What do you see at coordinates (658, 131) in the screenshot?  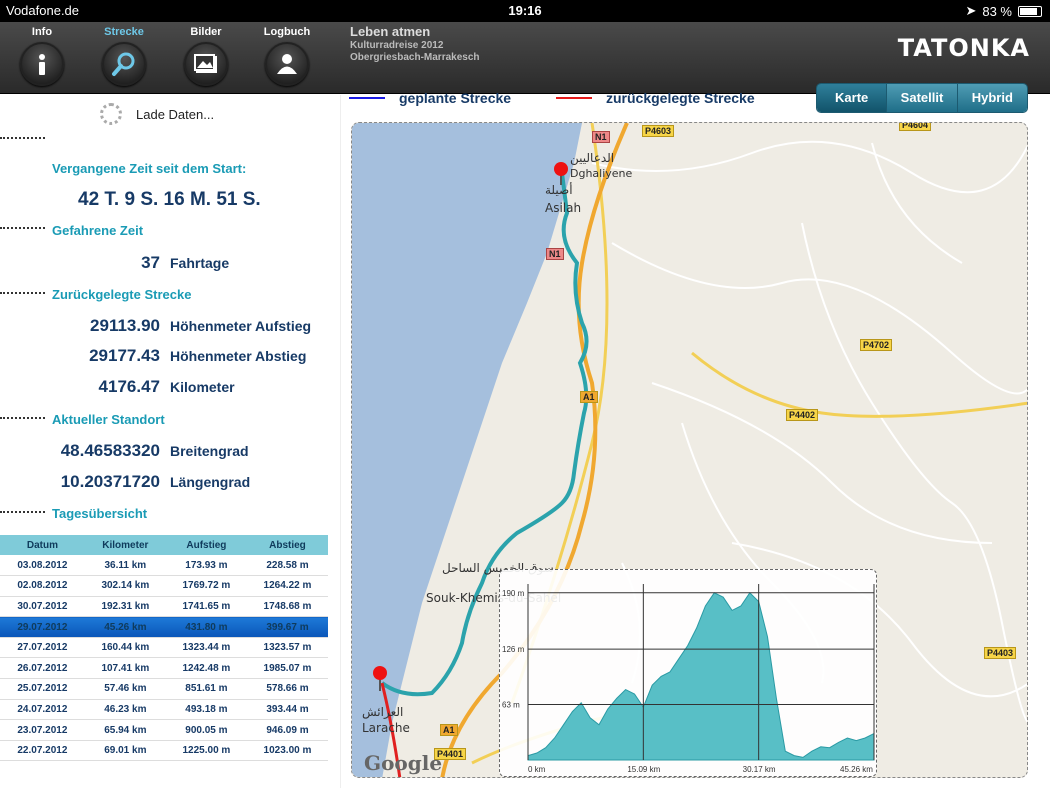 I see `road-p4603: P4603` at bounding box center [658, 131].